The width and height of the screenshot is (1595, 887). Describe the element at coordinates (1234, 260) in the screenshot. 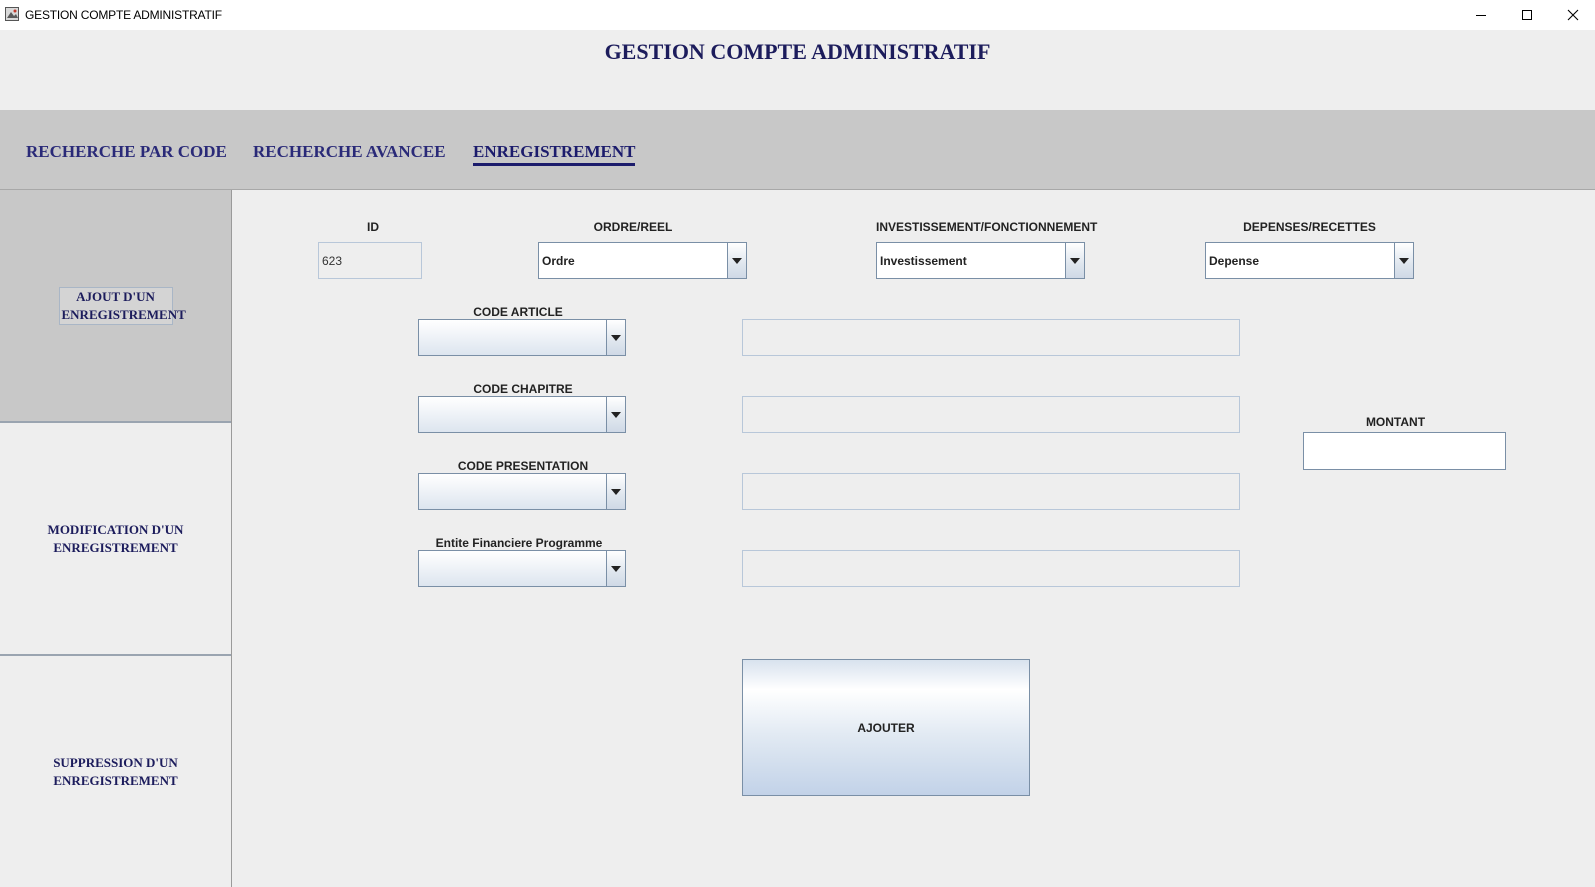

I see `depenses-recettes-value: Depense` at that location.